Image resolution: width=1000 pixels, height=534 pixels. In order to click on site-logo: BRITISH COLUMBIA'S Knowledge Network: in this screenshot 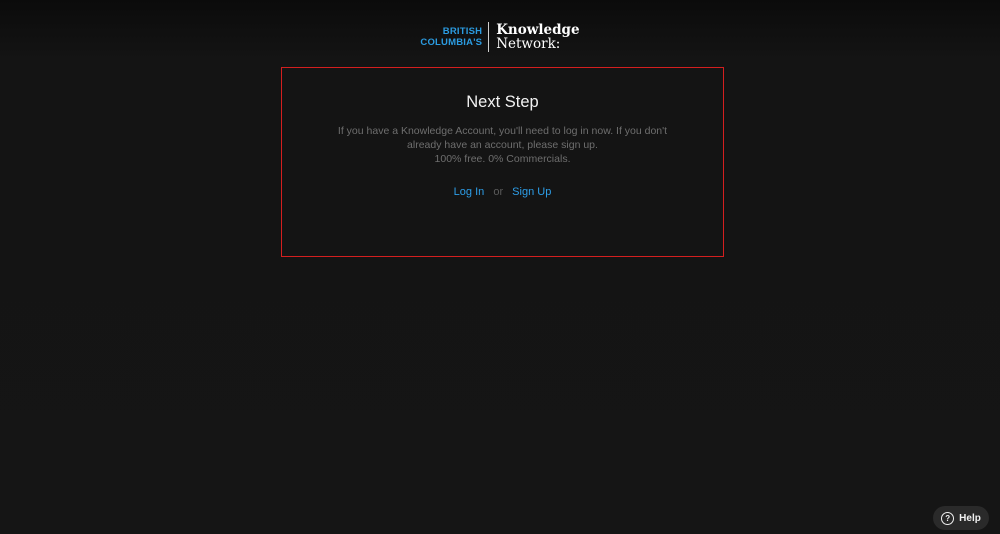, I will do `click(500, 37)`.